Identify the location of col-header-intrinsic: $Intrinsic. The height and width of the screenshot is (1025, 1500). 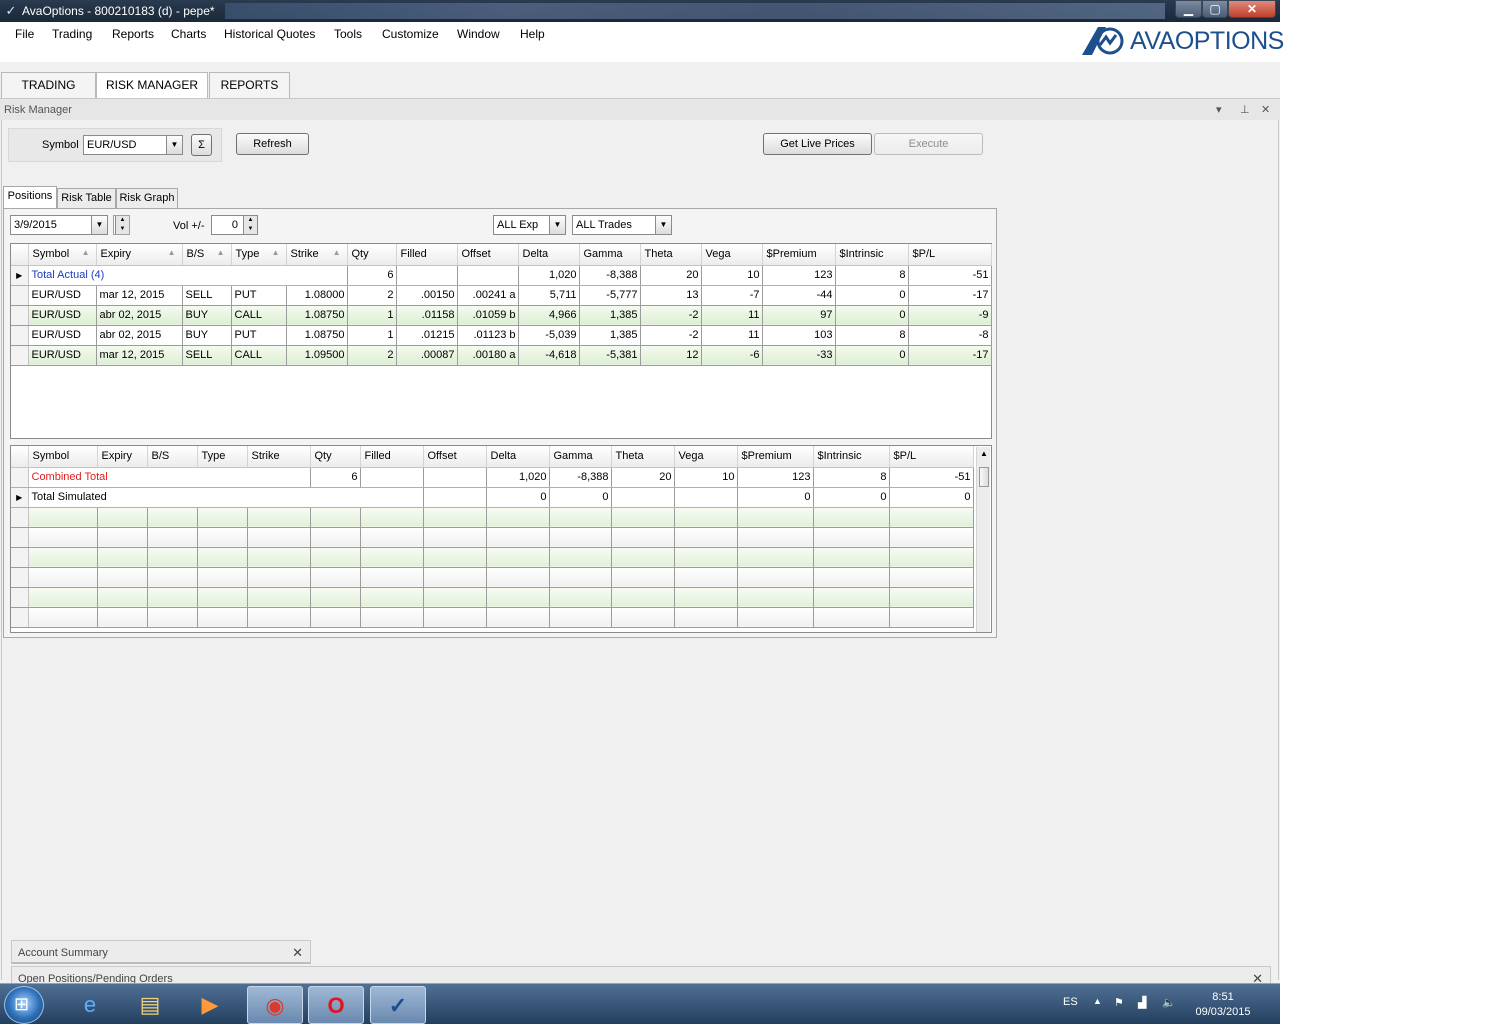
(872, 255).